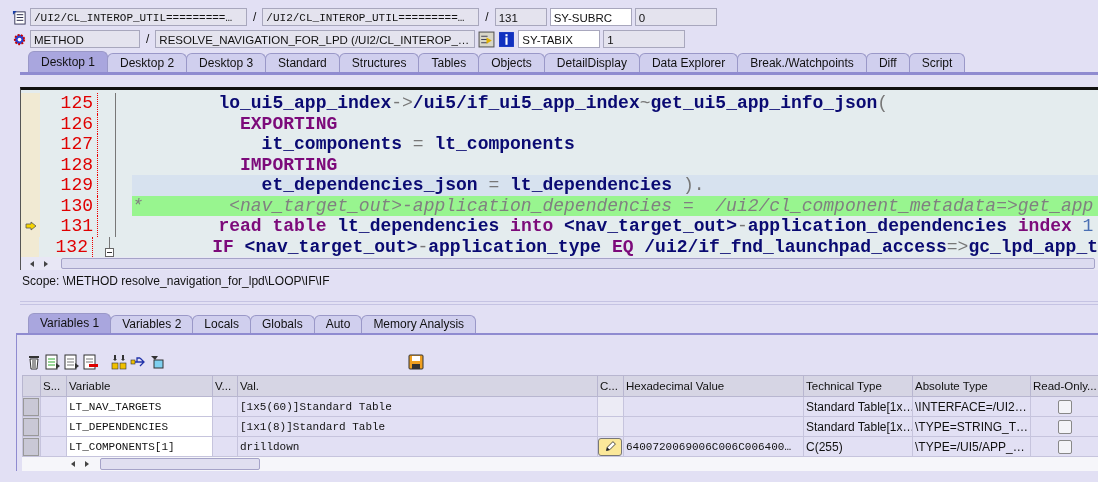 This screenshot has width=1098, height=482. What do you see at coordinates (91, 362) in the screenshot?
I see `list-remove-icon` at bounding box center [91, 362].